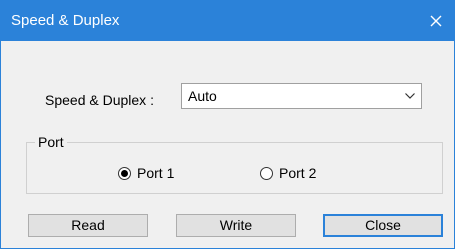  Describe the element at coordinates (383, 225) in the screenshot. I see `close-button: Close` at that location.